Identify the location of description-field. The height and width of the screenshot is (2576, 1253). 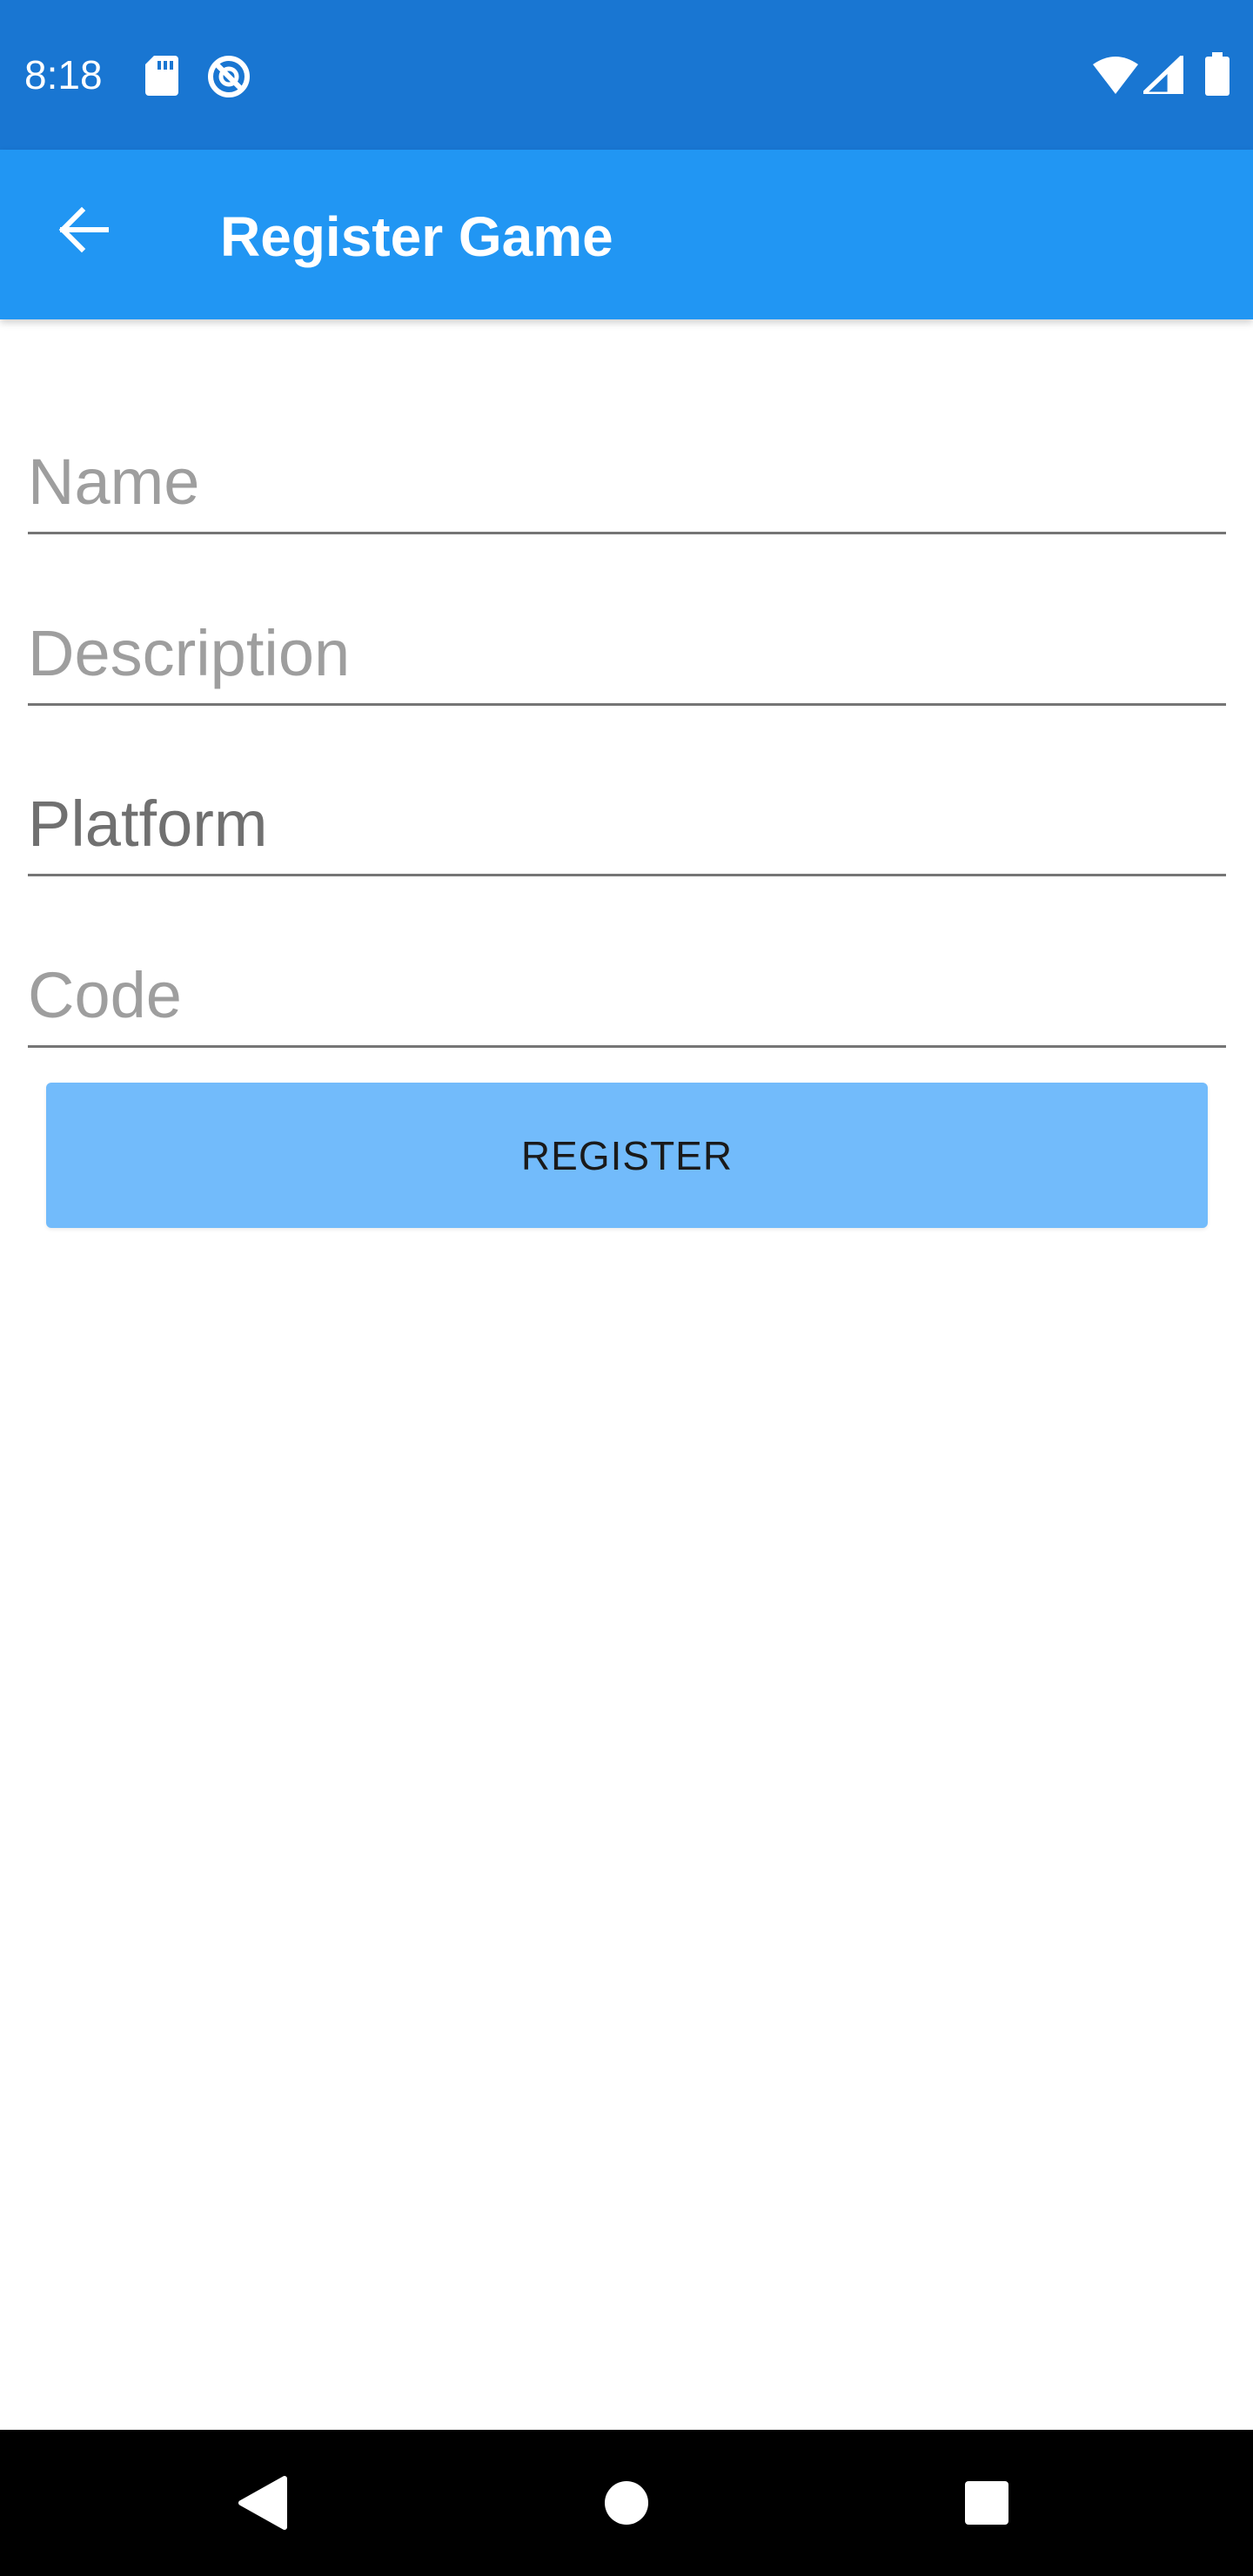
(627, 645).